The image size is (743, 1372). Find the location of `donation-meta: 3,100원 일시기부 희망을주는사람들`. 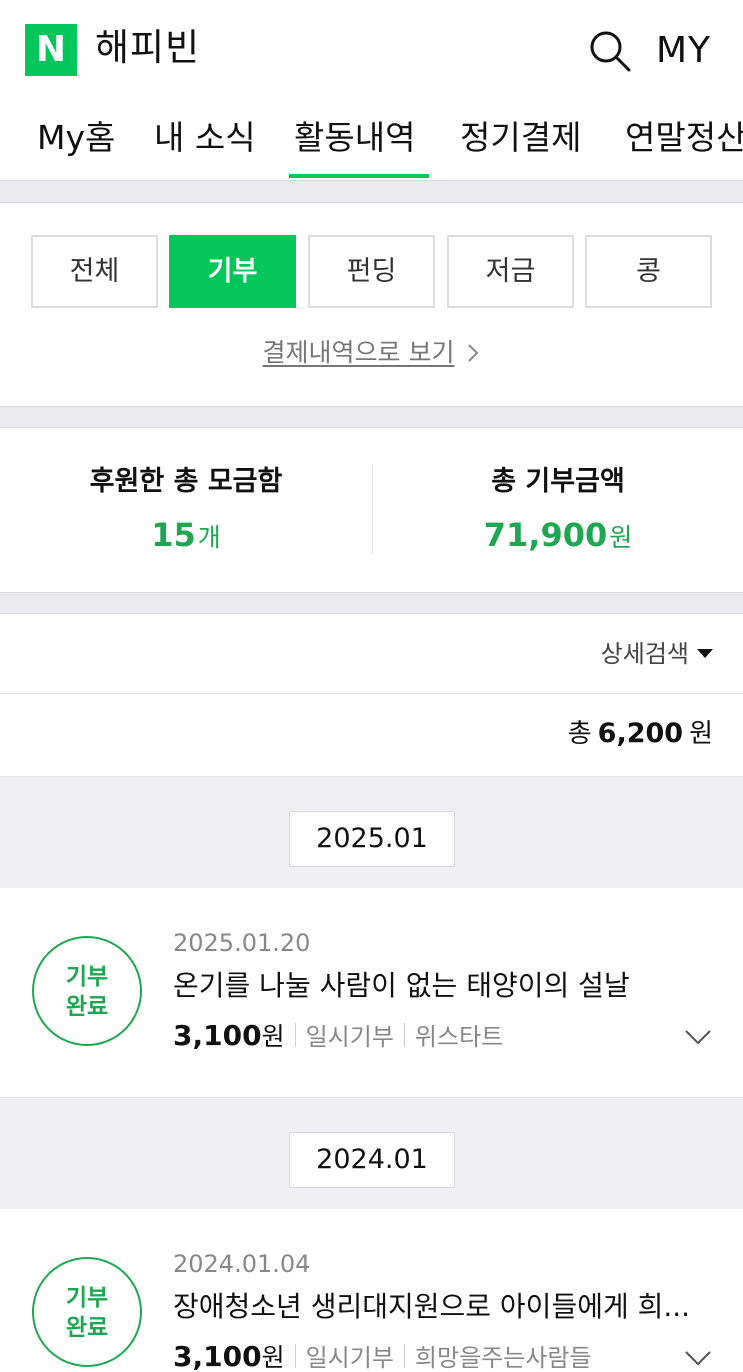

donation-meta: 3,100원 일시기부 희망을주는사람들 is located at coordinates (382, 1354).